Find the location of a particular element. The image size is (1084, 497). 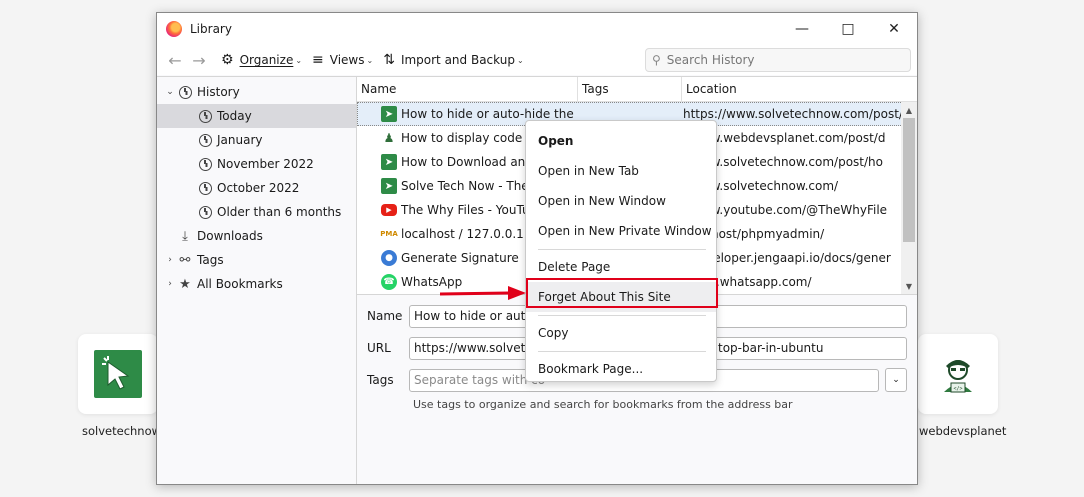

column-header: Name Tags Location is located at coordinates (637, 89).